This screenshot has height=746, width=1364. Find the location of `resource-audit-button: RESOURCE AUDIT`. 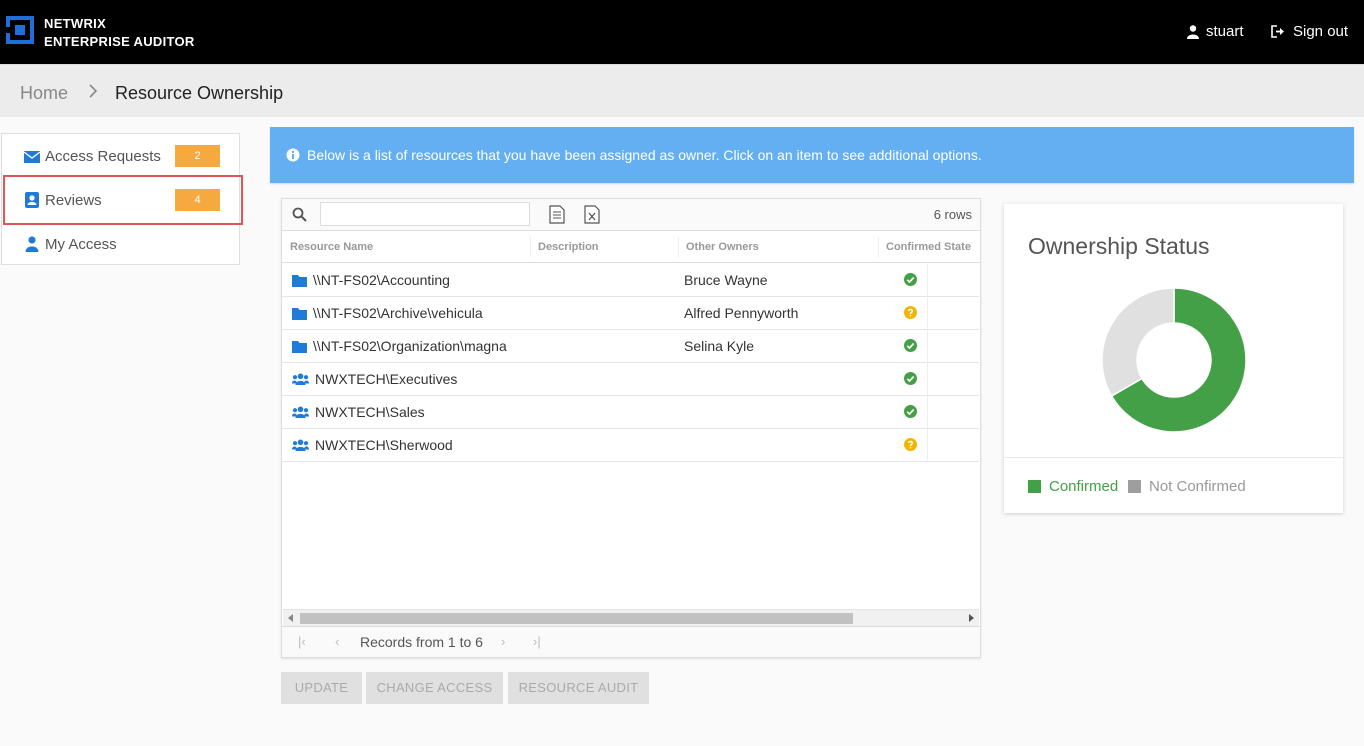

resource-audit-button: RESOURCE AUDIT is located at coordinates (578, 688).